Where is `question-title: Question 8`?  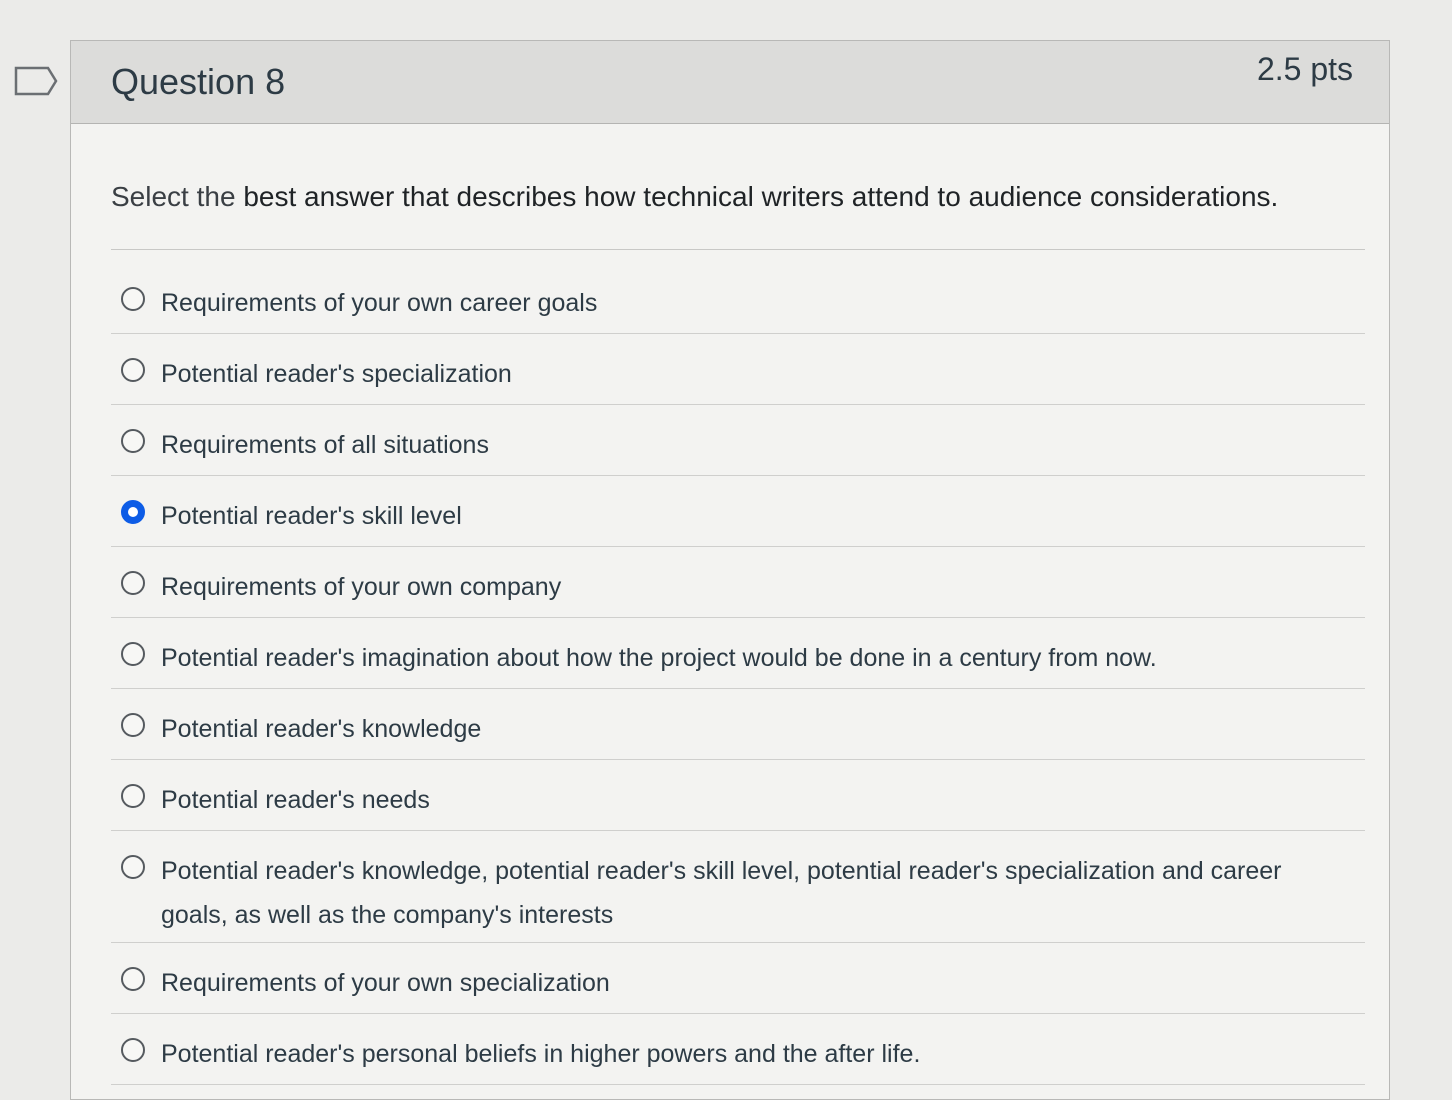 question-title: Question 8 is located at coordinates (198, 81).